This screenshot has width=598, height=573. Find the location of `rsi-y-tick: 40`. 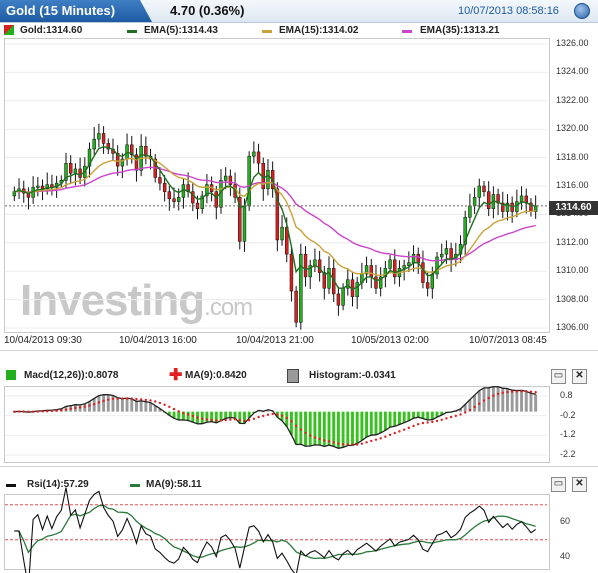

rsi-y-tick: 40 is located at coordinates (565, 556).